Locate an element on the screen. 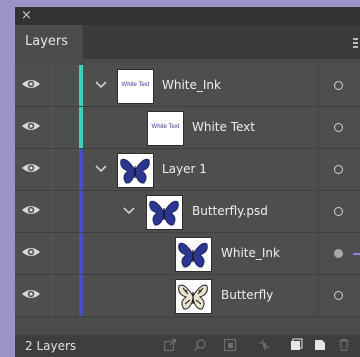 This screenshot has height=357, width=360. layer-row: White Text White_Ink is located at coordinates (187, 86).